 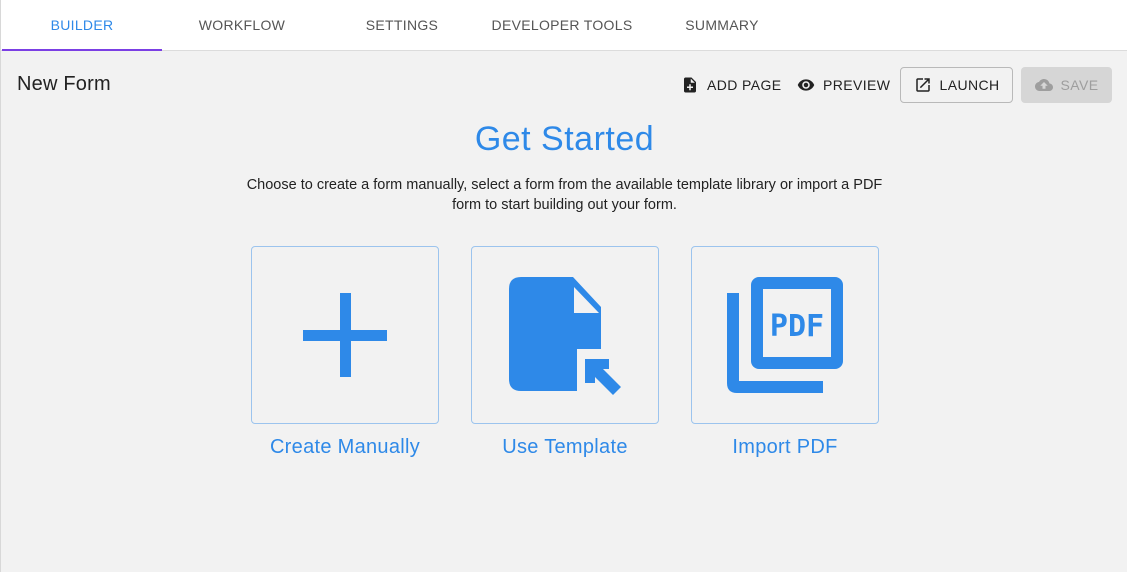 What do you see at coordinates (82, 25) in the screenshot?
I see `tab-builder: BUILDER` at bounding box center [82, 25].